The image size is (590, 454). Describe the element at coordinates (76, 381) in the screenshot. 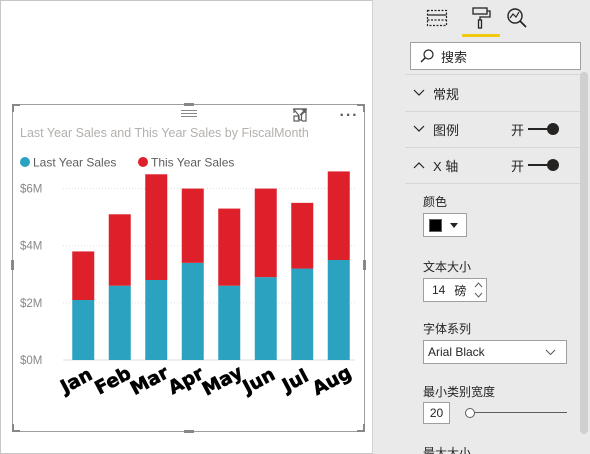

I see `x-tick-label: Jan` at that location.